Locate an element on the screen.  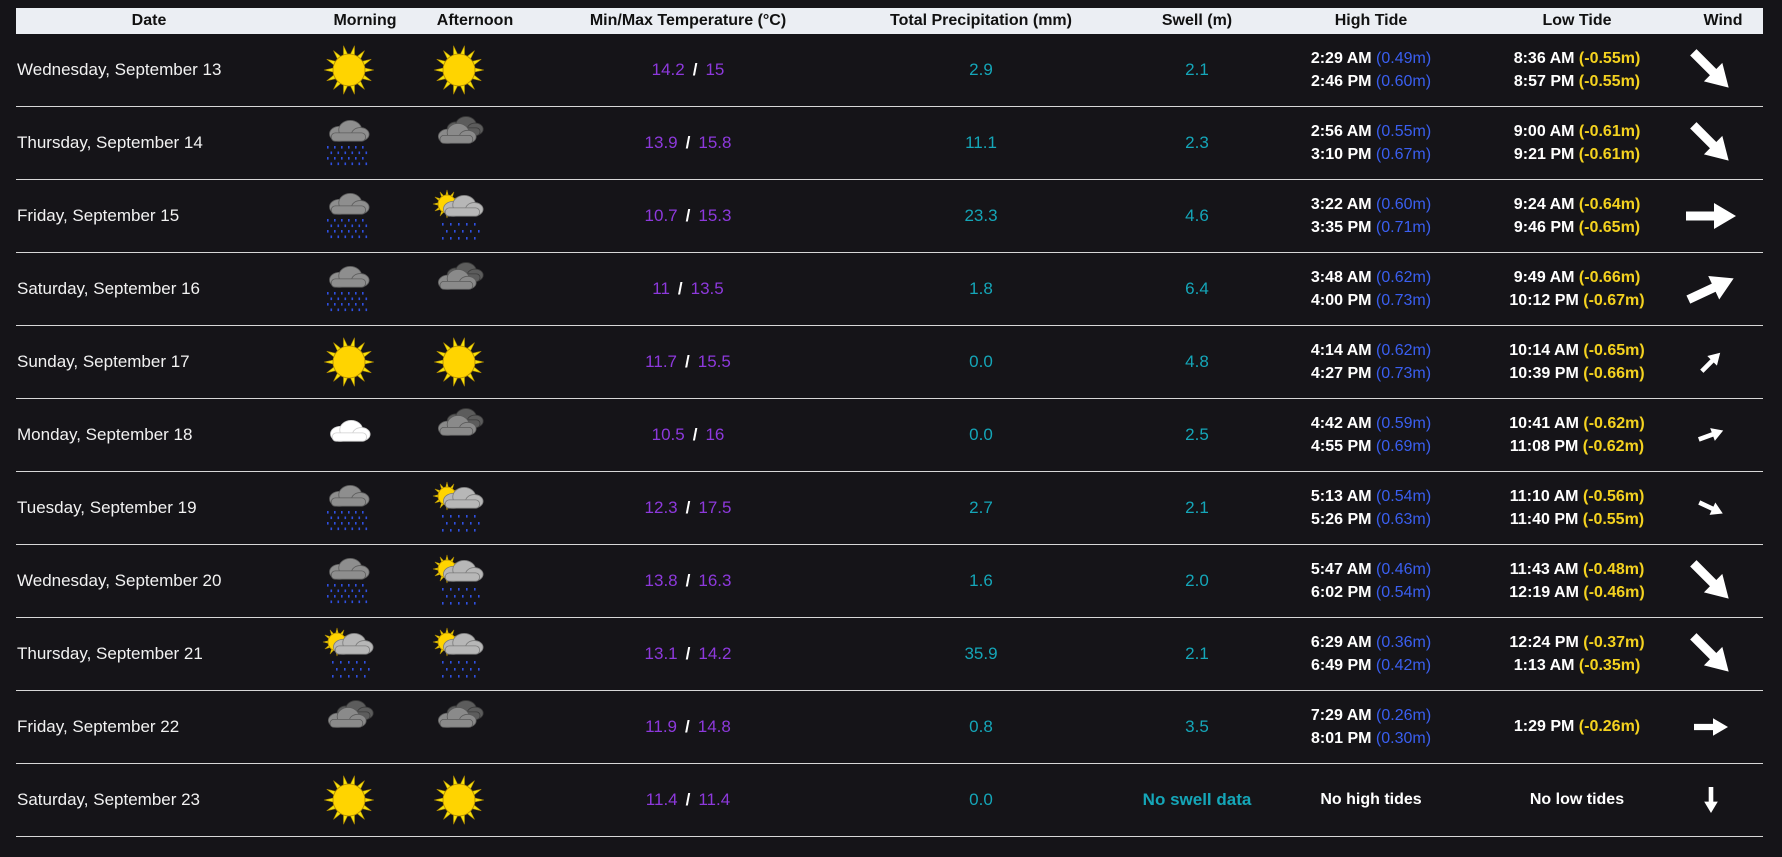
low-tide-time: 8:57 PM is located at coordinates (1544, 81).